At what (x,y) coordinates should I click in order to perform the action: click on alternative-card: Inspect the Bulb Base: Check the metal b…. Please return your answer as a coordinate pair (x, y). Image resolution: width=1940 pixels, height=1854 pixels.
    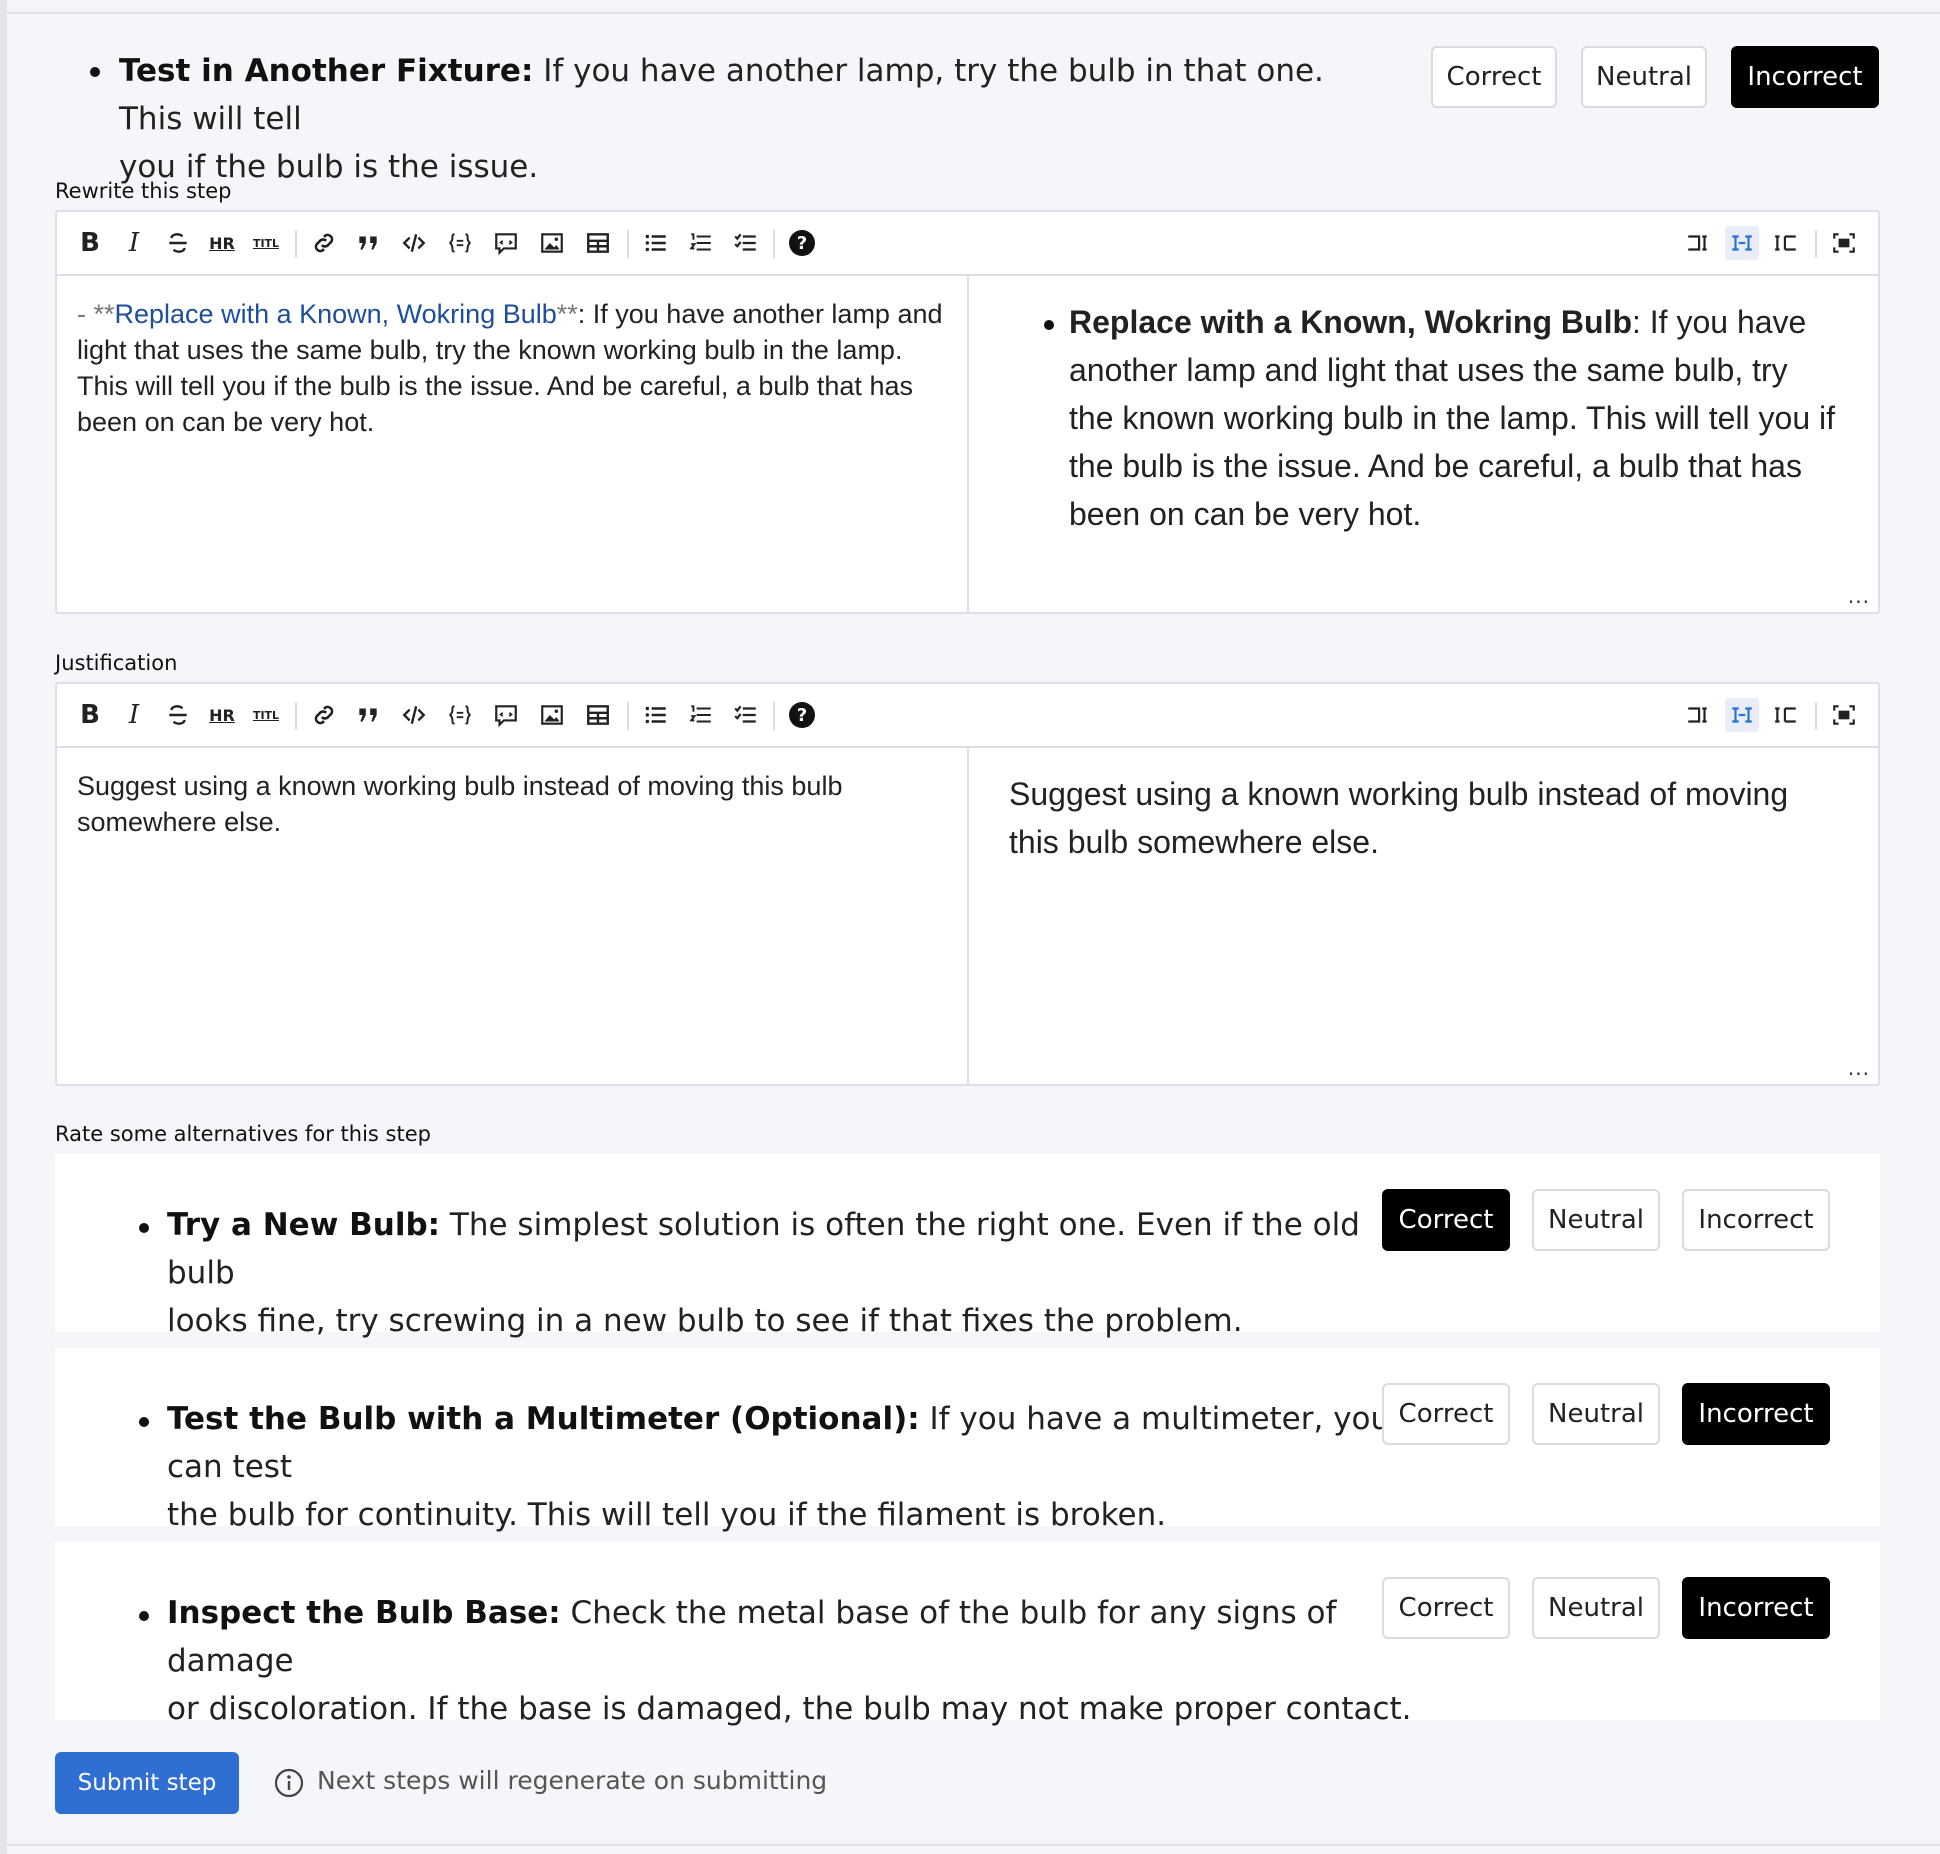
    Looking at the image, I should click on (967, 1634).